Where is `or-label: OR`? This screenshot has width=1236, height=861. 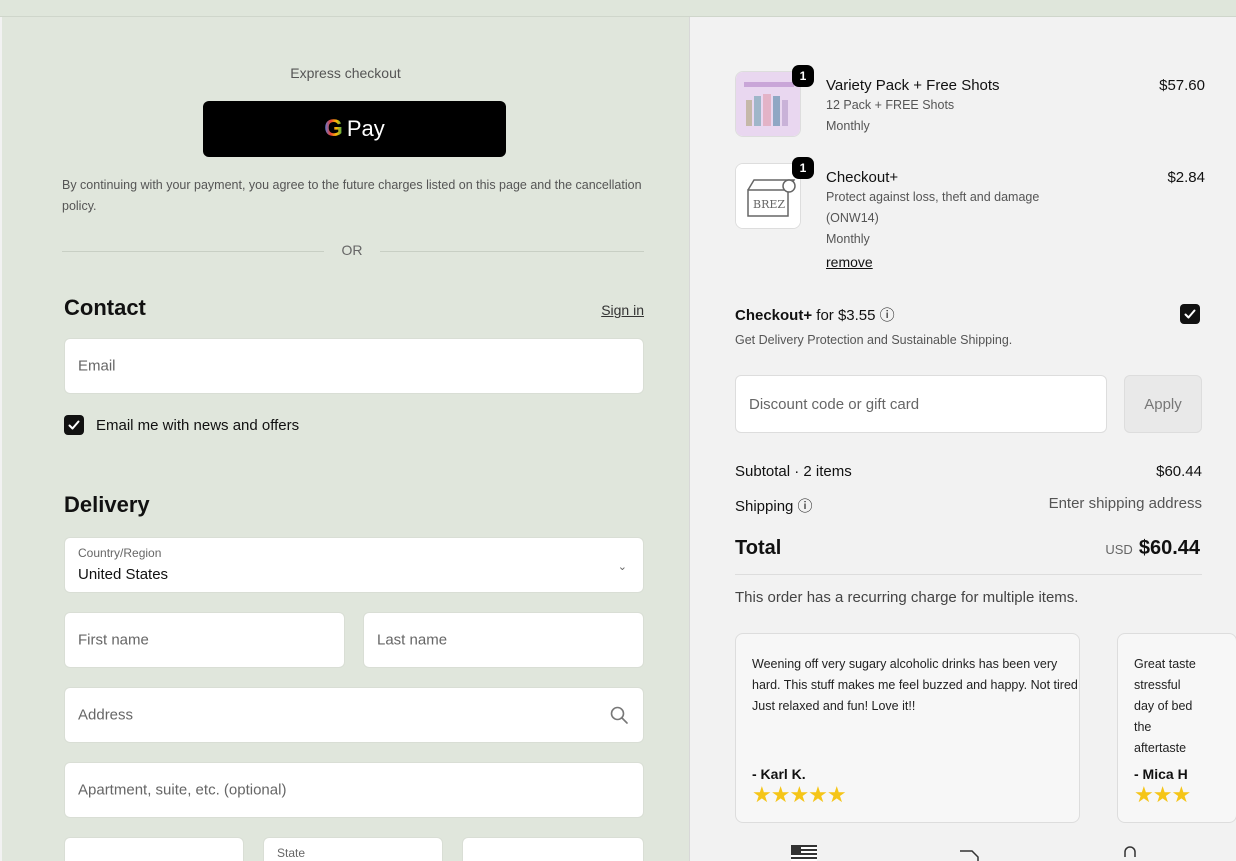
or-label: OR is located at coordinates (352, 250).